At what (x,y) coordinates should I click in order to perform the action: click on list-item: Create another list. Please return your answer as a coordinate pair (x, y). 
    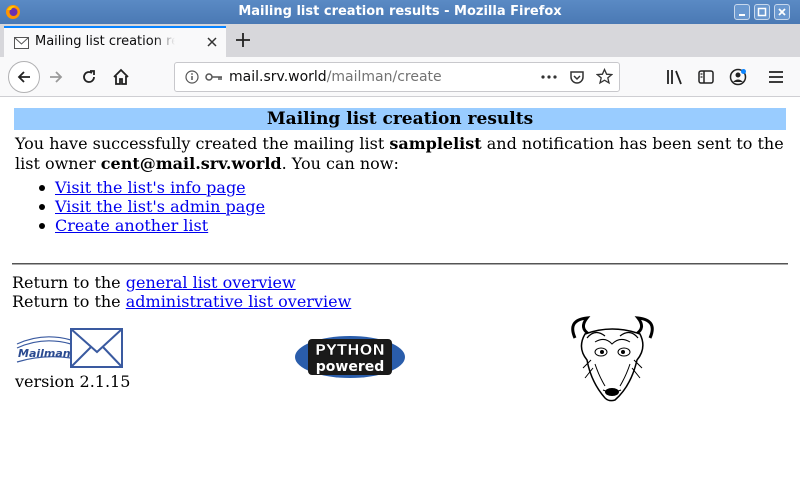
    Looking at the image, I should click on (150, 225).